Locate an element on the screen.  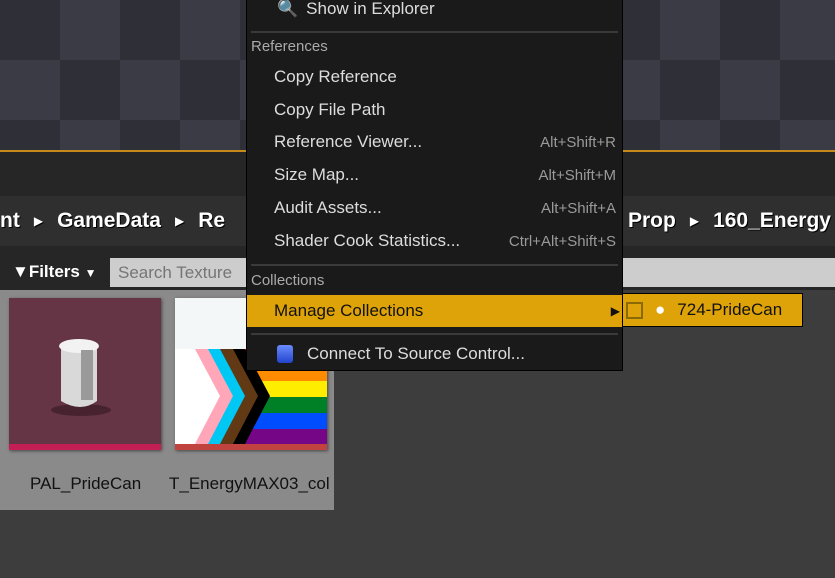
submenu-arrow-icon: ▶ is located at coordinates (615, 311).